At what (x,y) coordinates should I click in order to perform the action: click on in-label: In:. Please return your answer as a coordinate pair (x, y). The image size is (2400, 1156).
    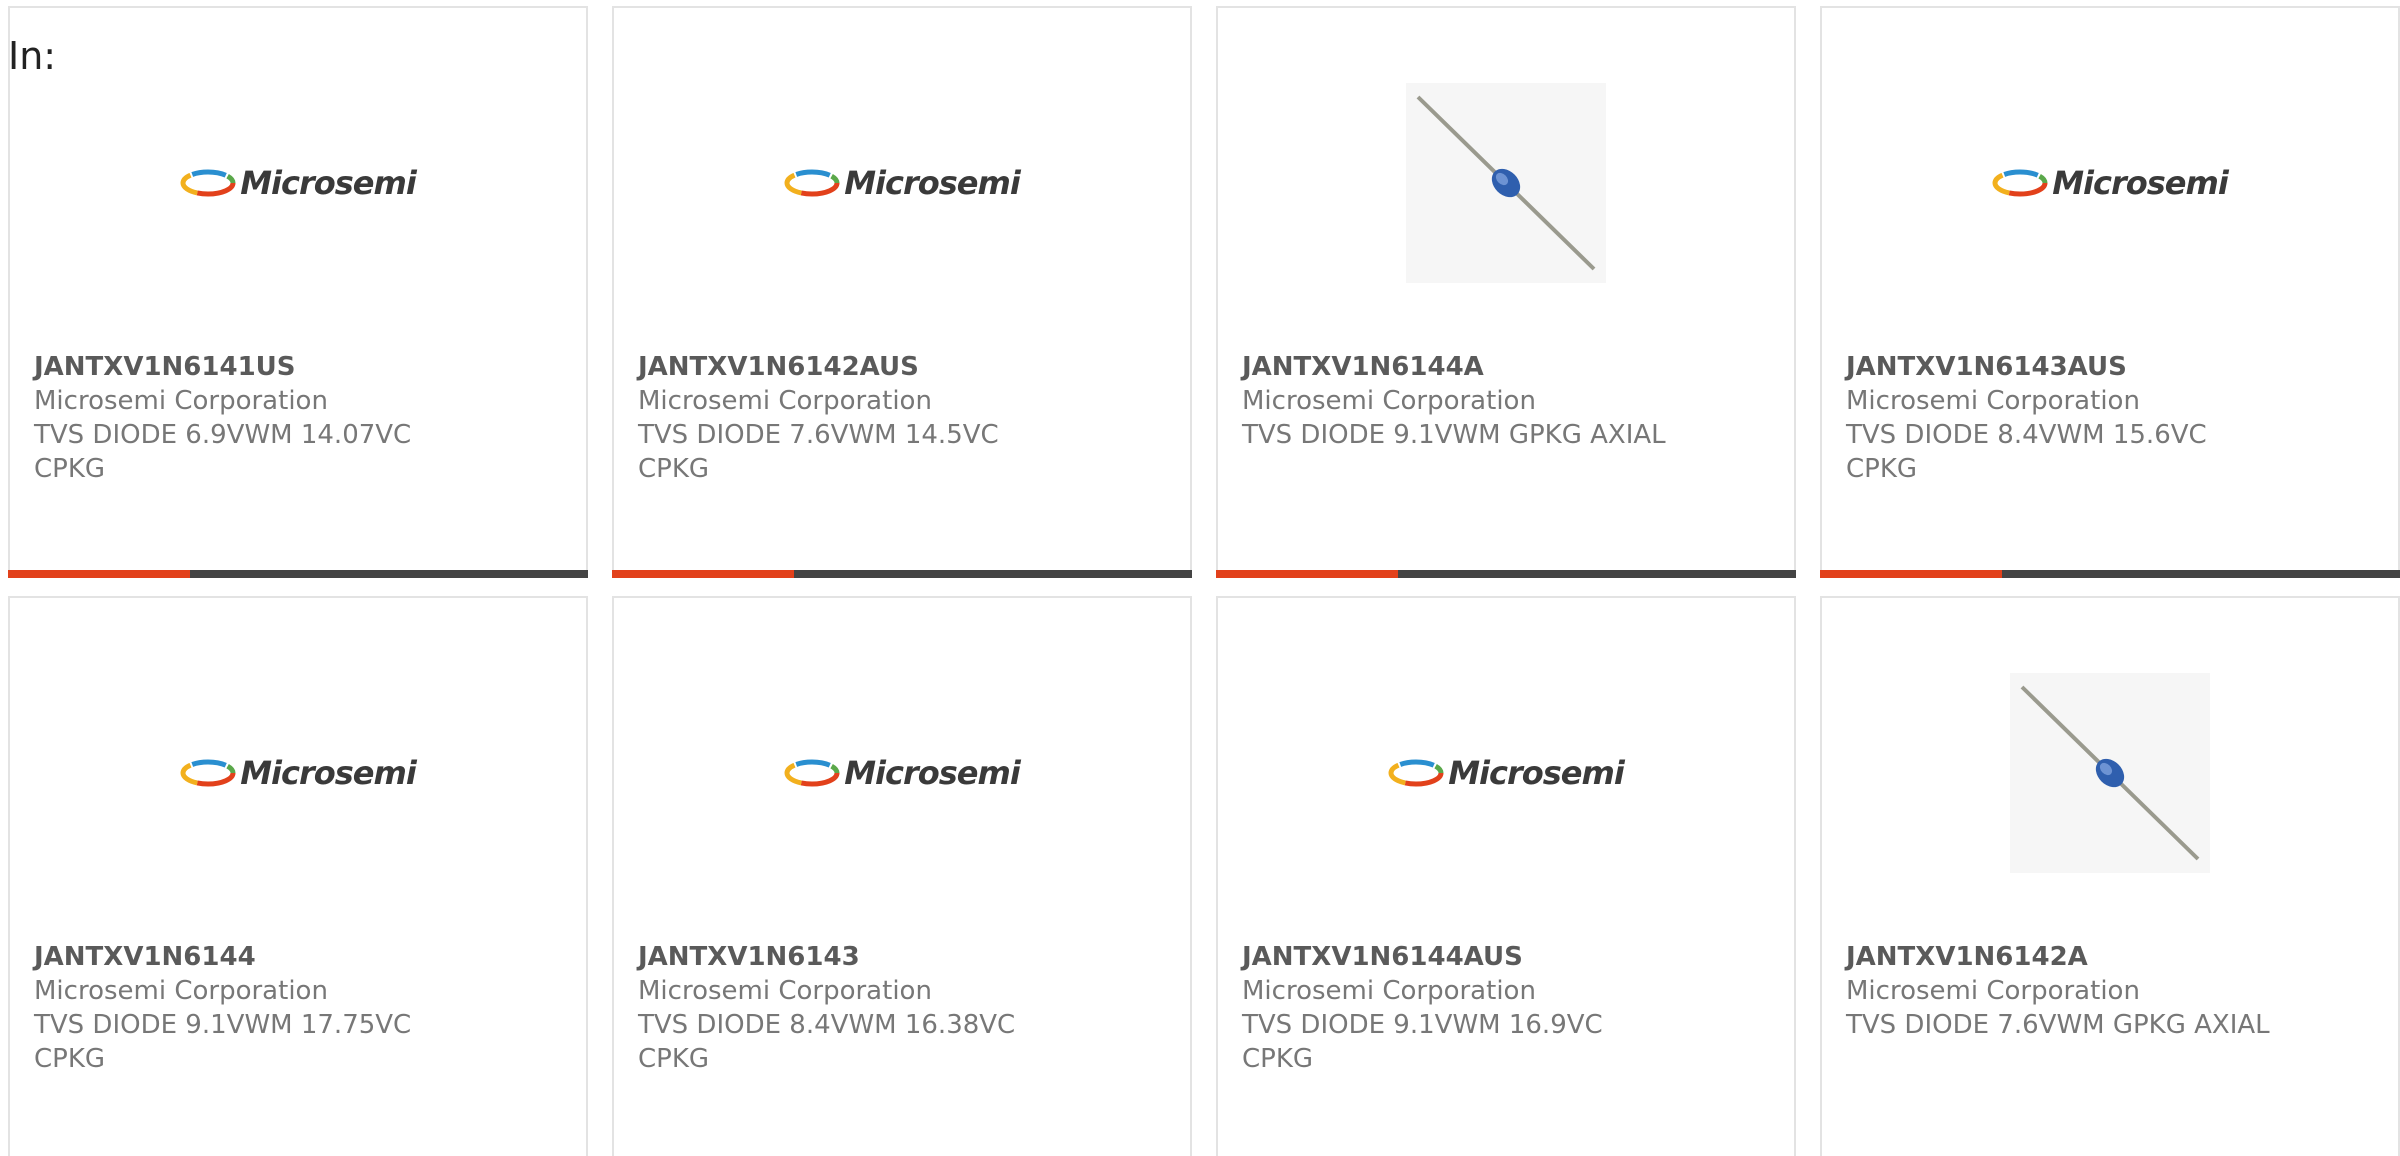
    Looking at the image, I should click on (32, 56).